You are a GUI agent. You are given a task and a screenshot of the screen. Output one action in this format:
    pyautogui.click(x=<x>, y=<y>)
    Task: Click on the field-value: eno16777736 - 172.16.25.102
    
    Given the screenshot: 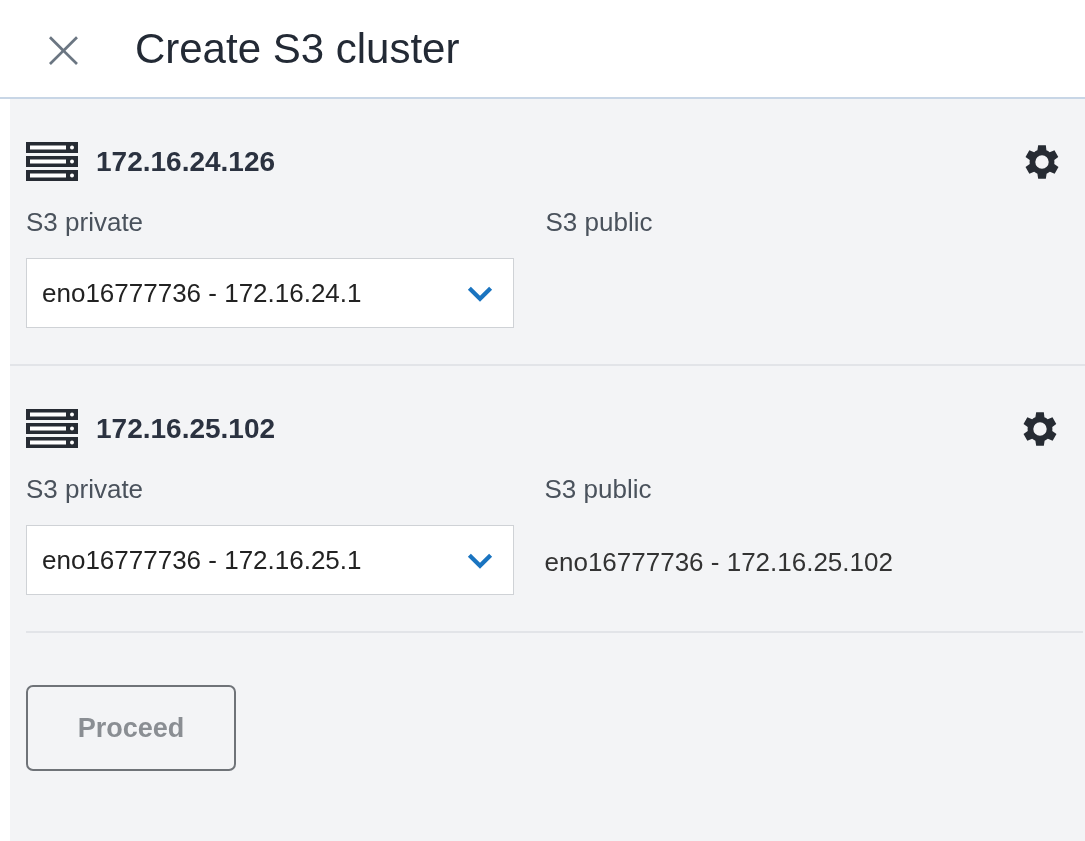 What is the action you would take?
    pyautogui.click(x=719, y=562)
    